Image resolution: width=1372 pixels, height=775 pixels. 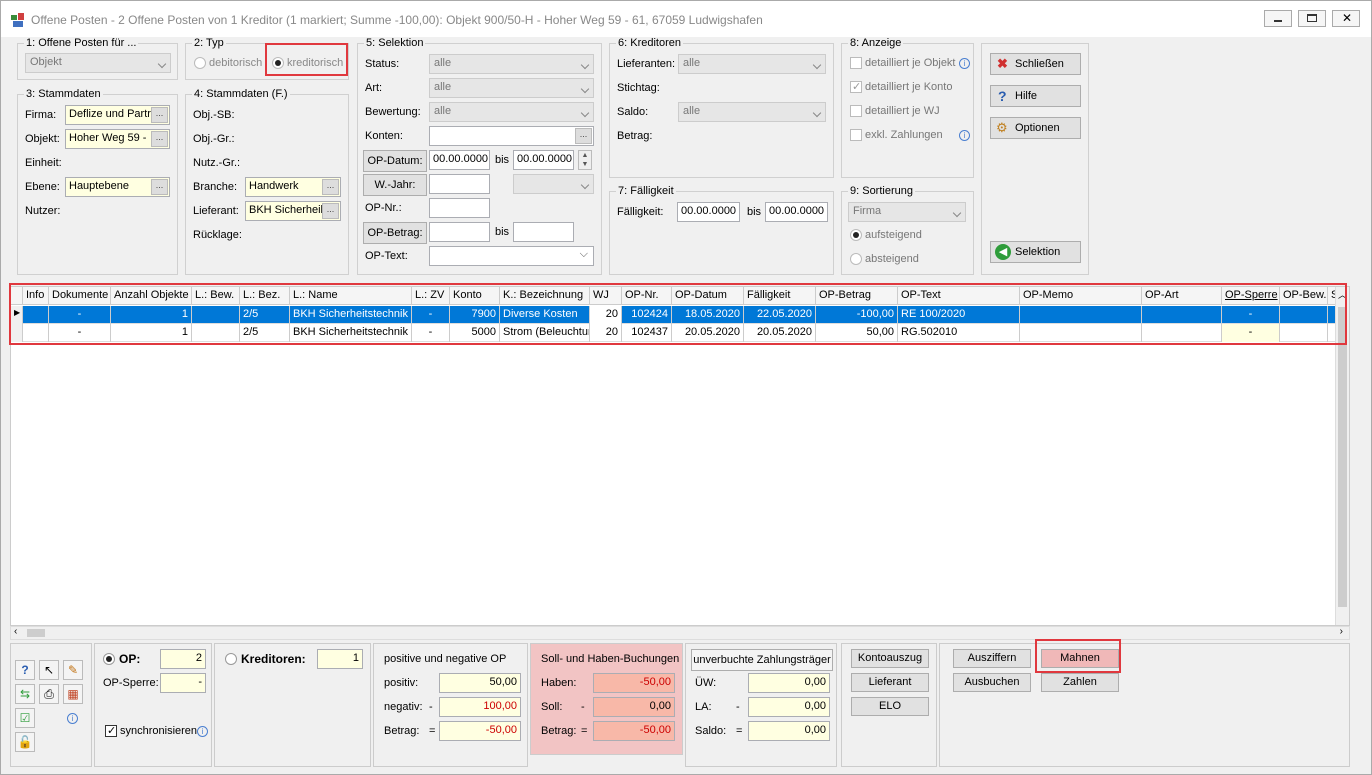 I want to click on unverbuchte-zahlungstraeger-button: unverbuchte Zahlungsträger, so click(x=762, y=660).